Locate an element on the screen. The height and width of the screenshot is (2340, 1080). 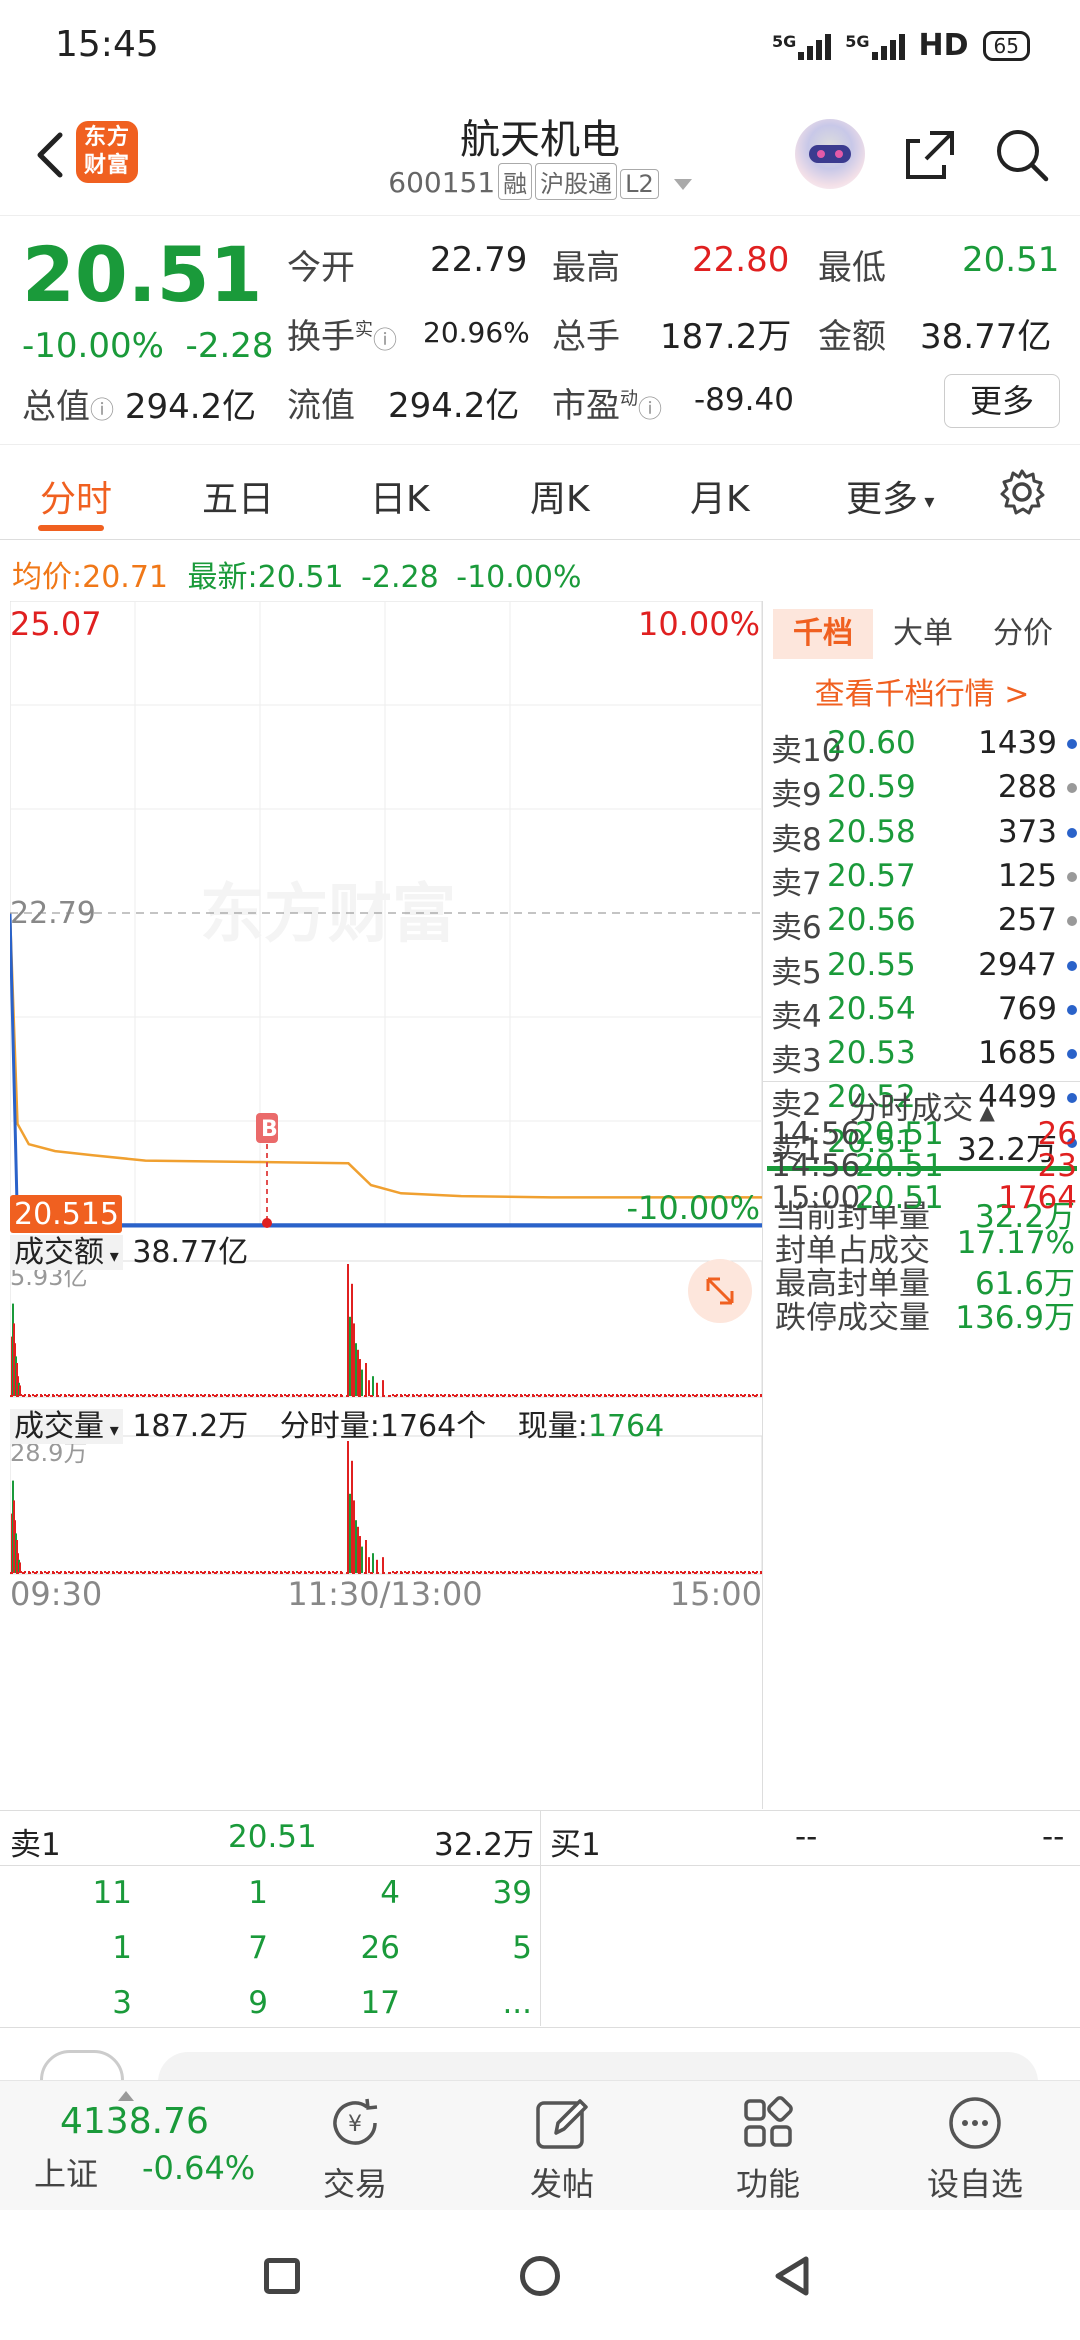
queue-order: 5 is located at coordinates (522, 1948).